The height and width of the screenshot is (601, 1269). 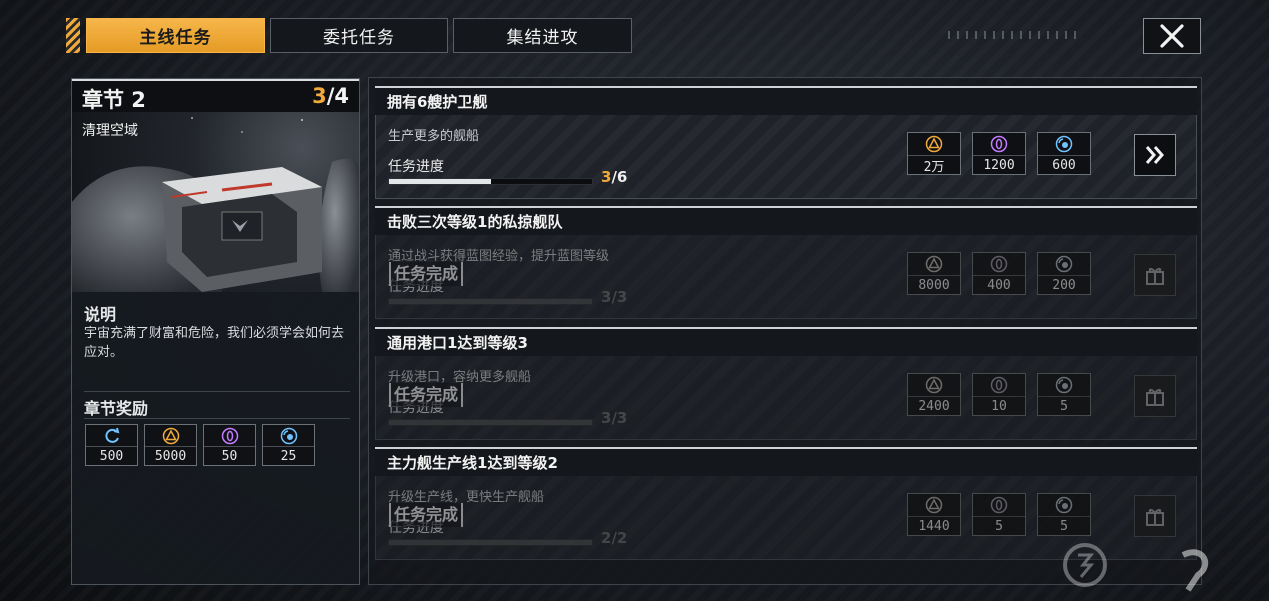 I want to click on task-title: 拥有6艘护卫舰, so click(x=786, y=100).